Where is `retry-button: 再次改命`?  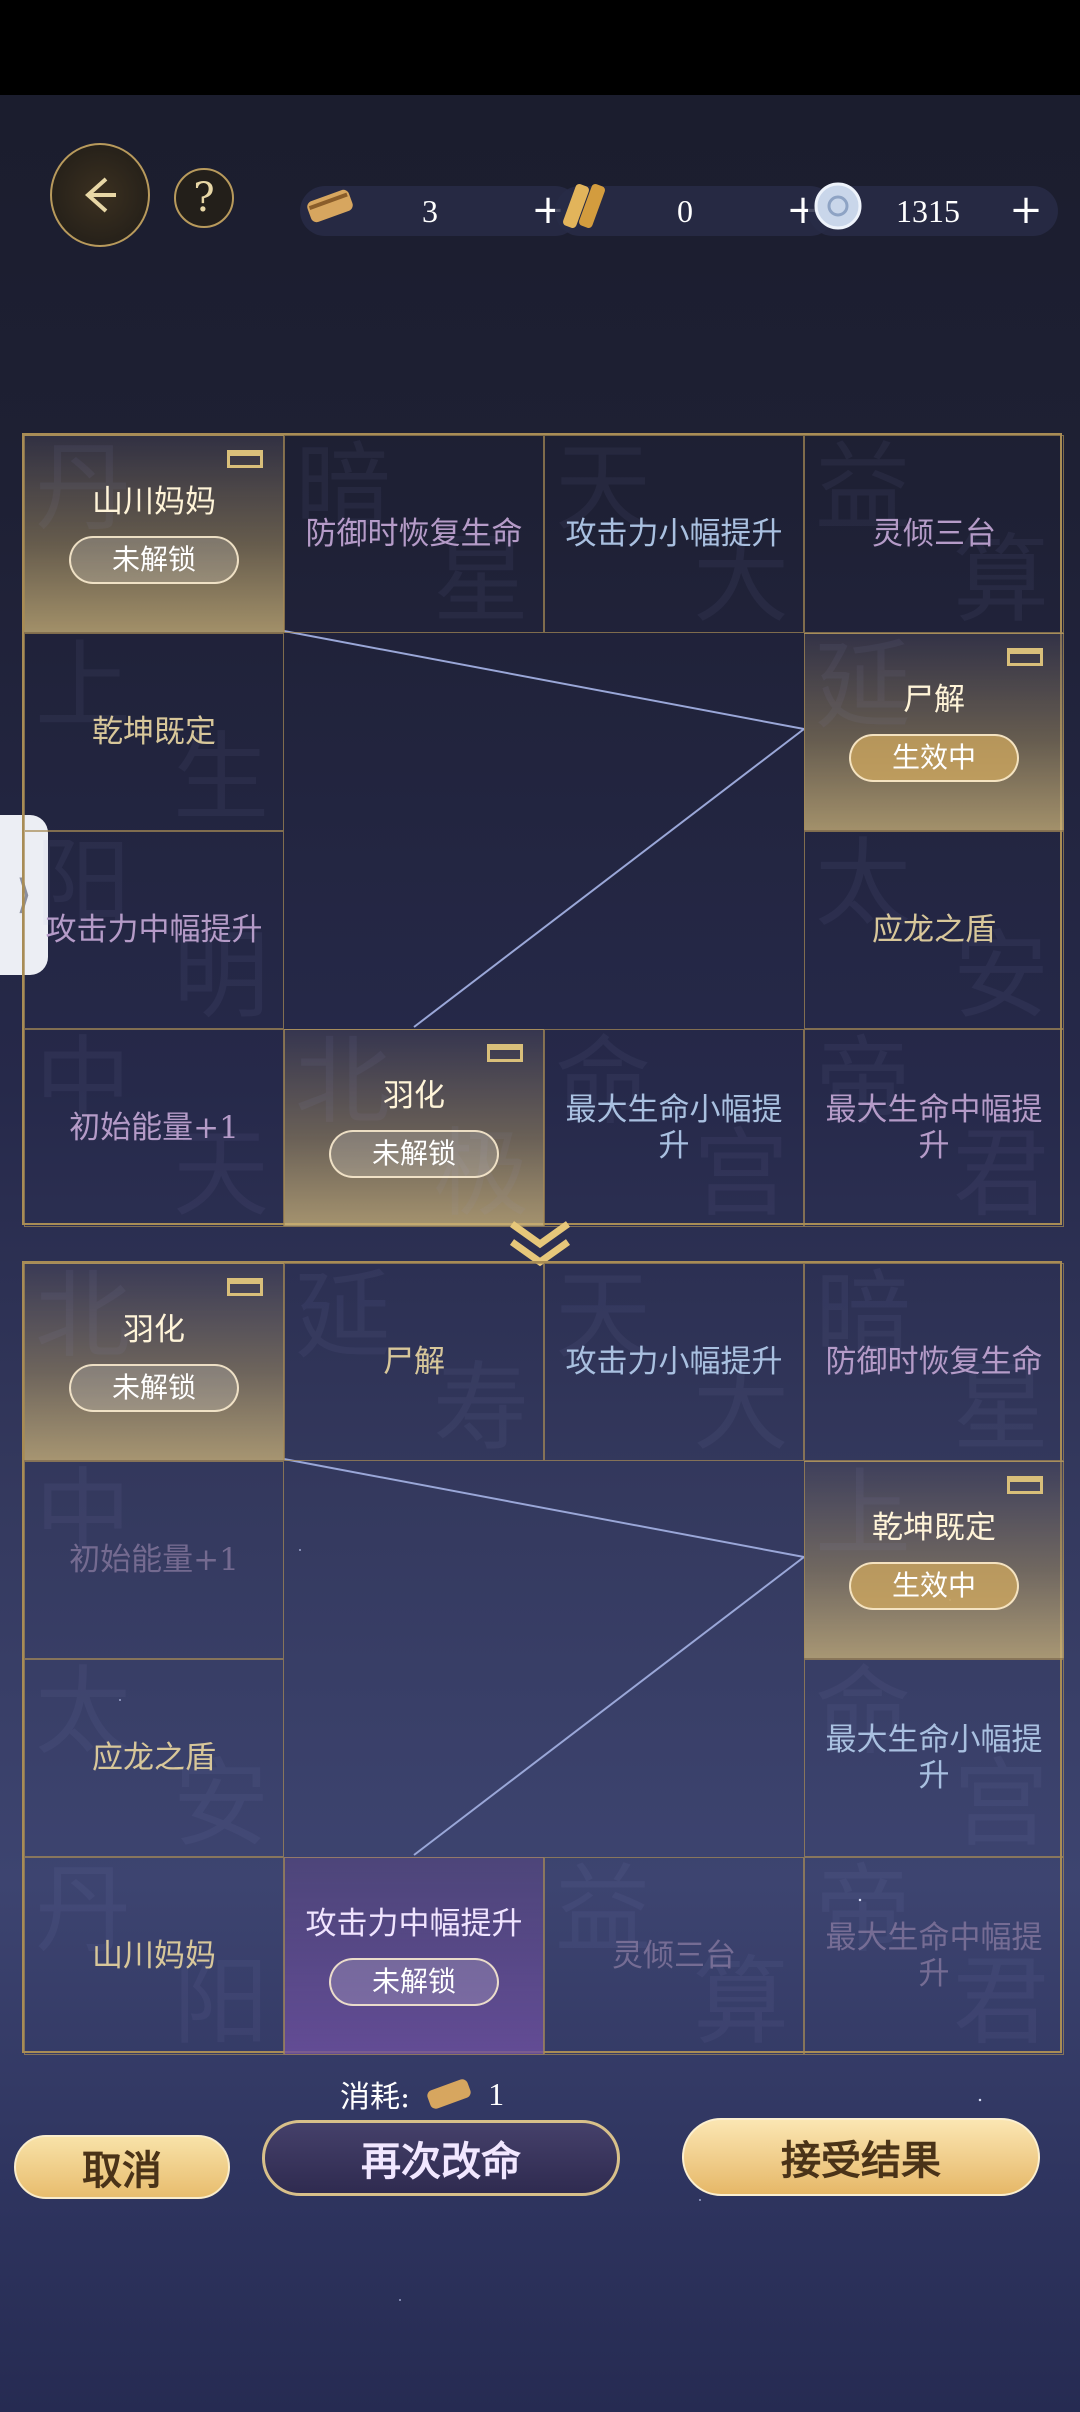
retry-button: 再次改命 is located at coordinates (441, 2158).